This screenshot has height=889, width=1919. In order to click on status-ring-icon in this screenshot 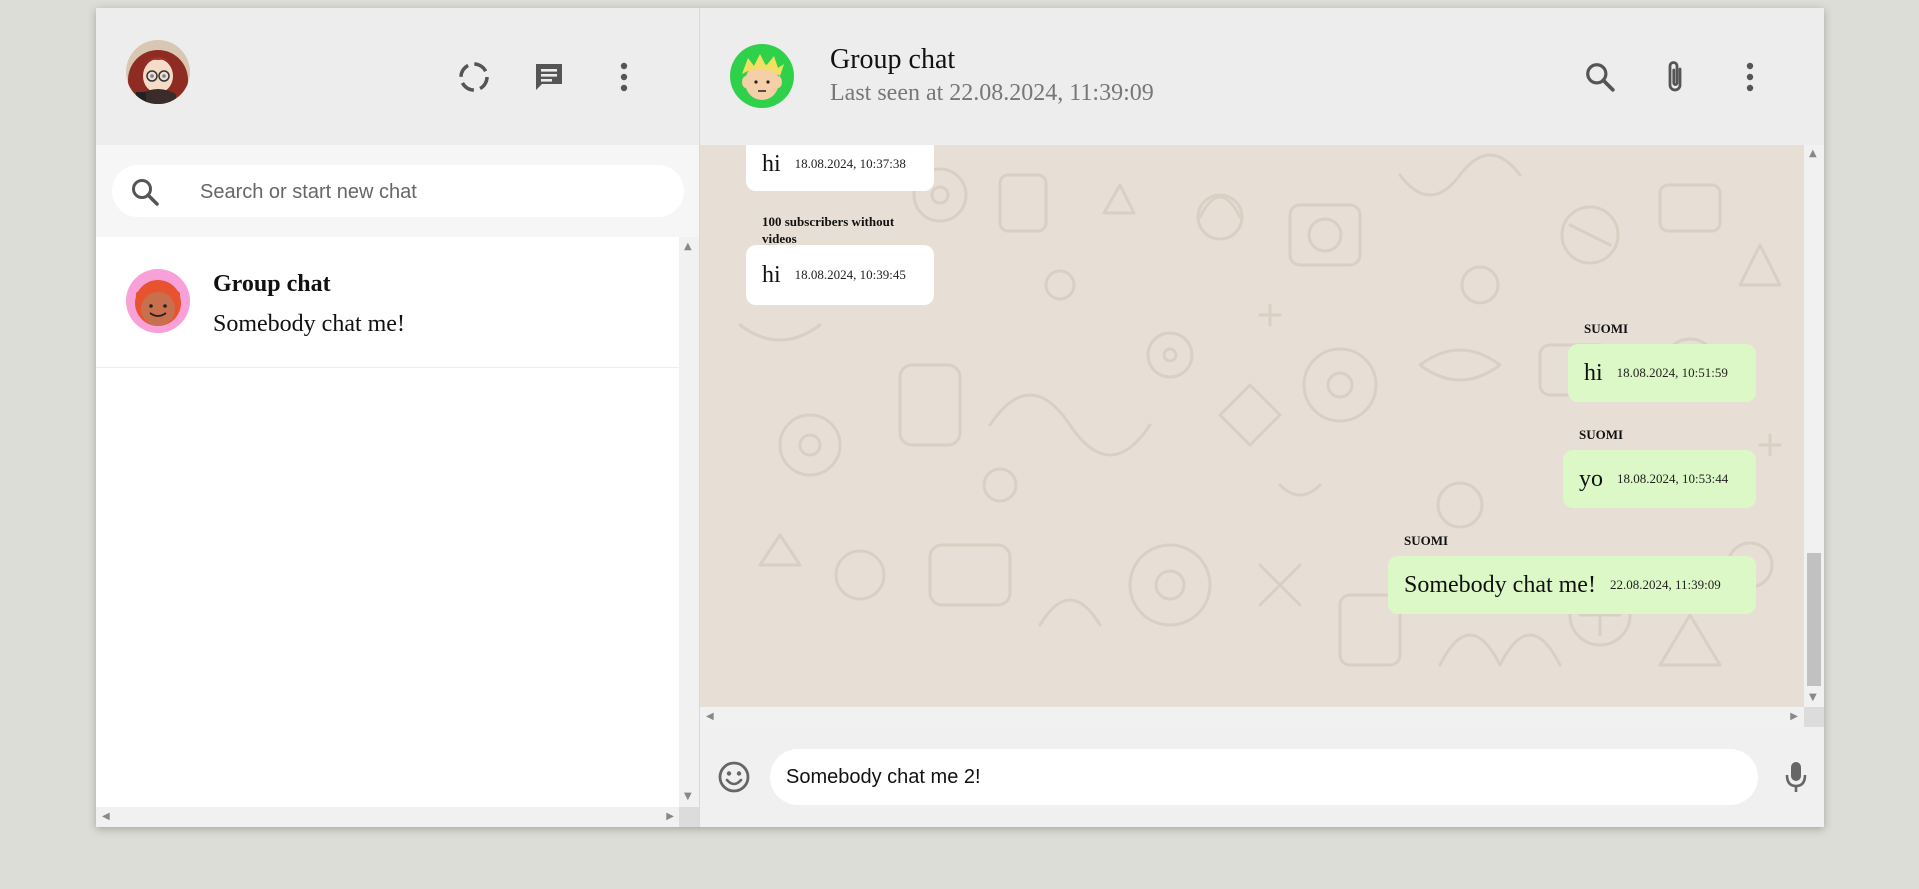, I will do `click(474, 77)`.